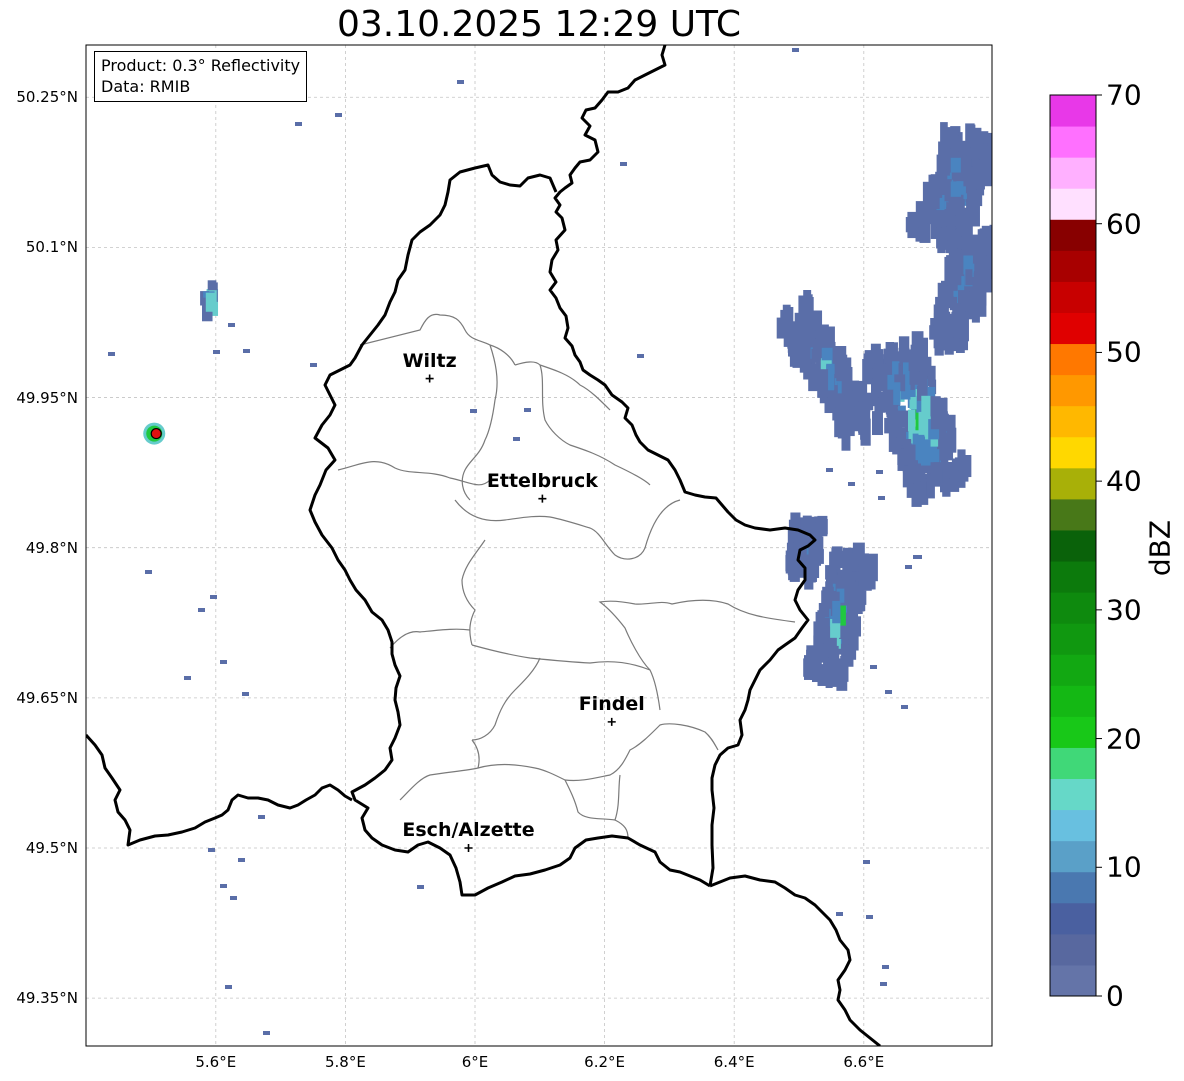 This screenshot has height=1081, width=1184. I want to click on data-source-label: Data: RMIB, so click(146, 86).